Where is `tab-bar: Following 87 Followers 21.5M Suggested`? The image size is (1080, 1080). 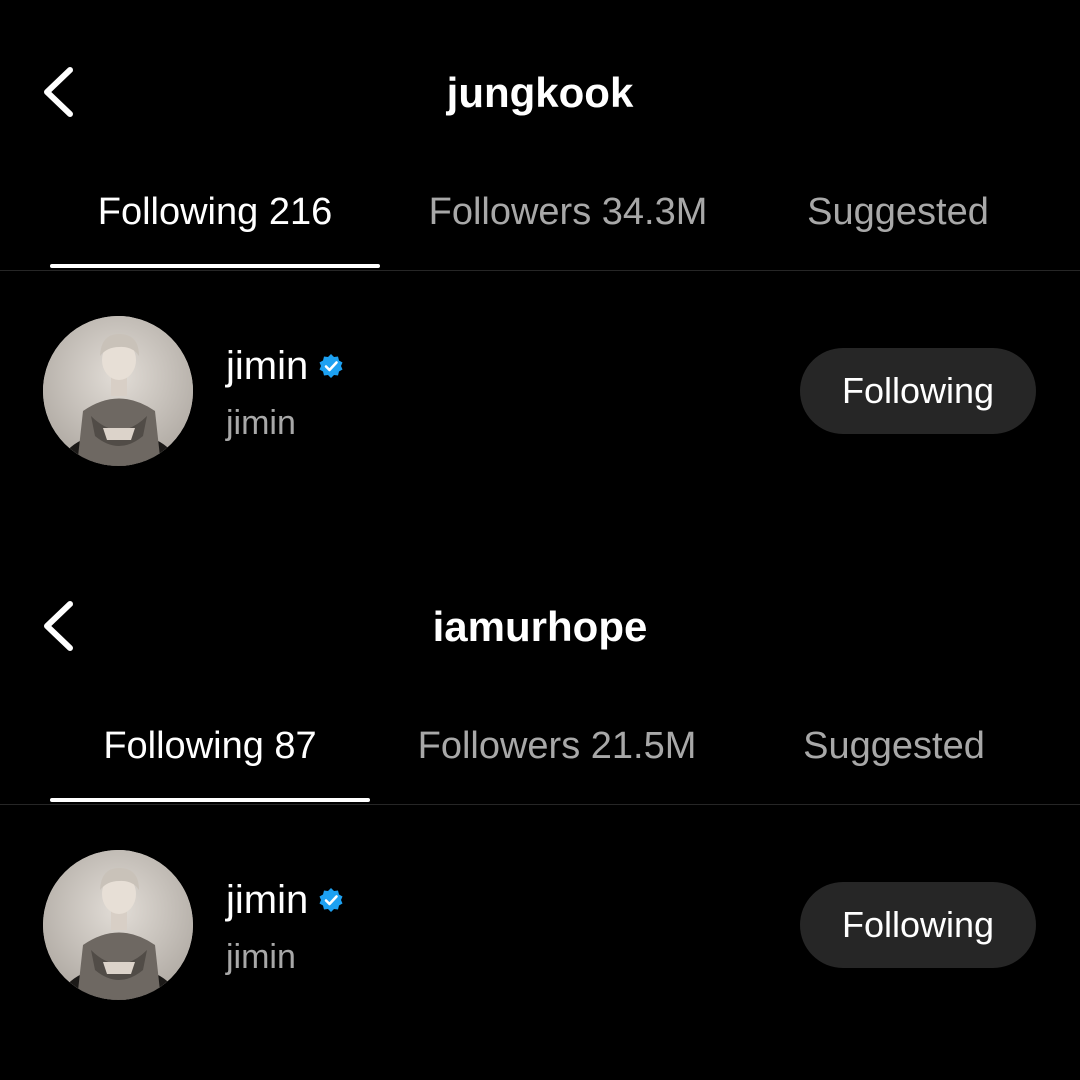 tab-bar: Following 87 Followers 21.5M Suggested is located at coordinates (540, 749).